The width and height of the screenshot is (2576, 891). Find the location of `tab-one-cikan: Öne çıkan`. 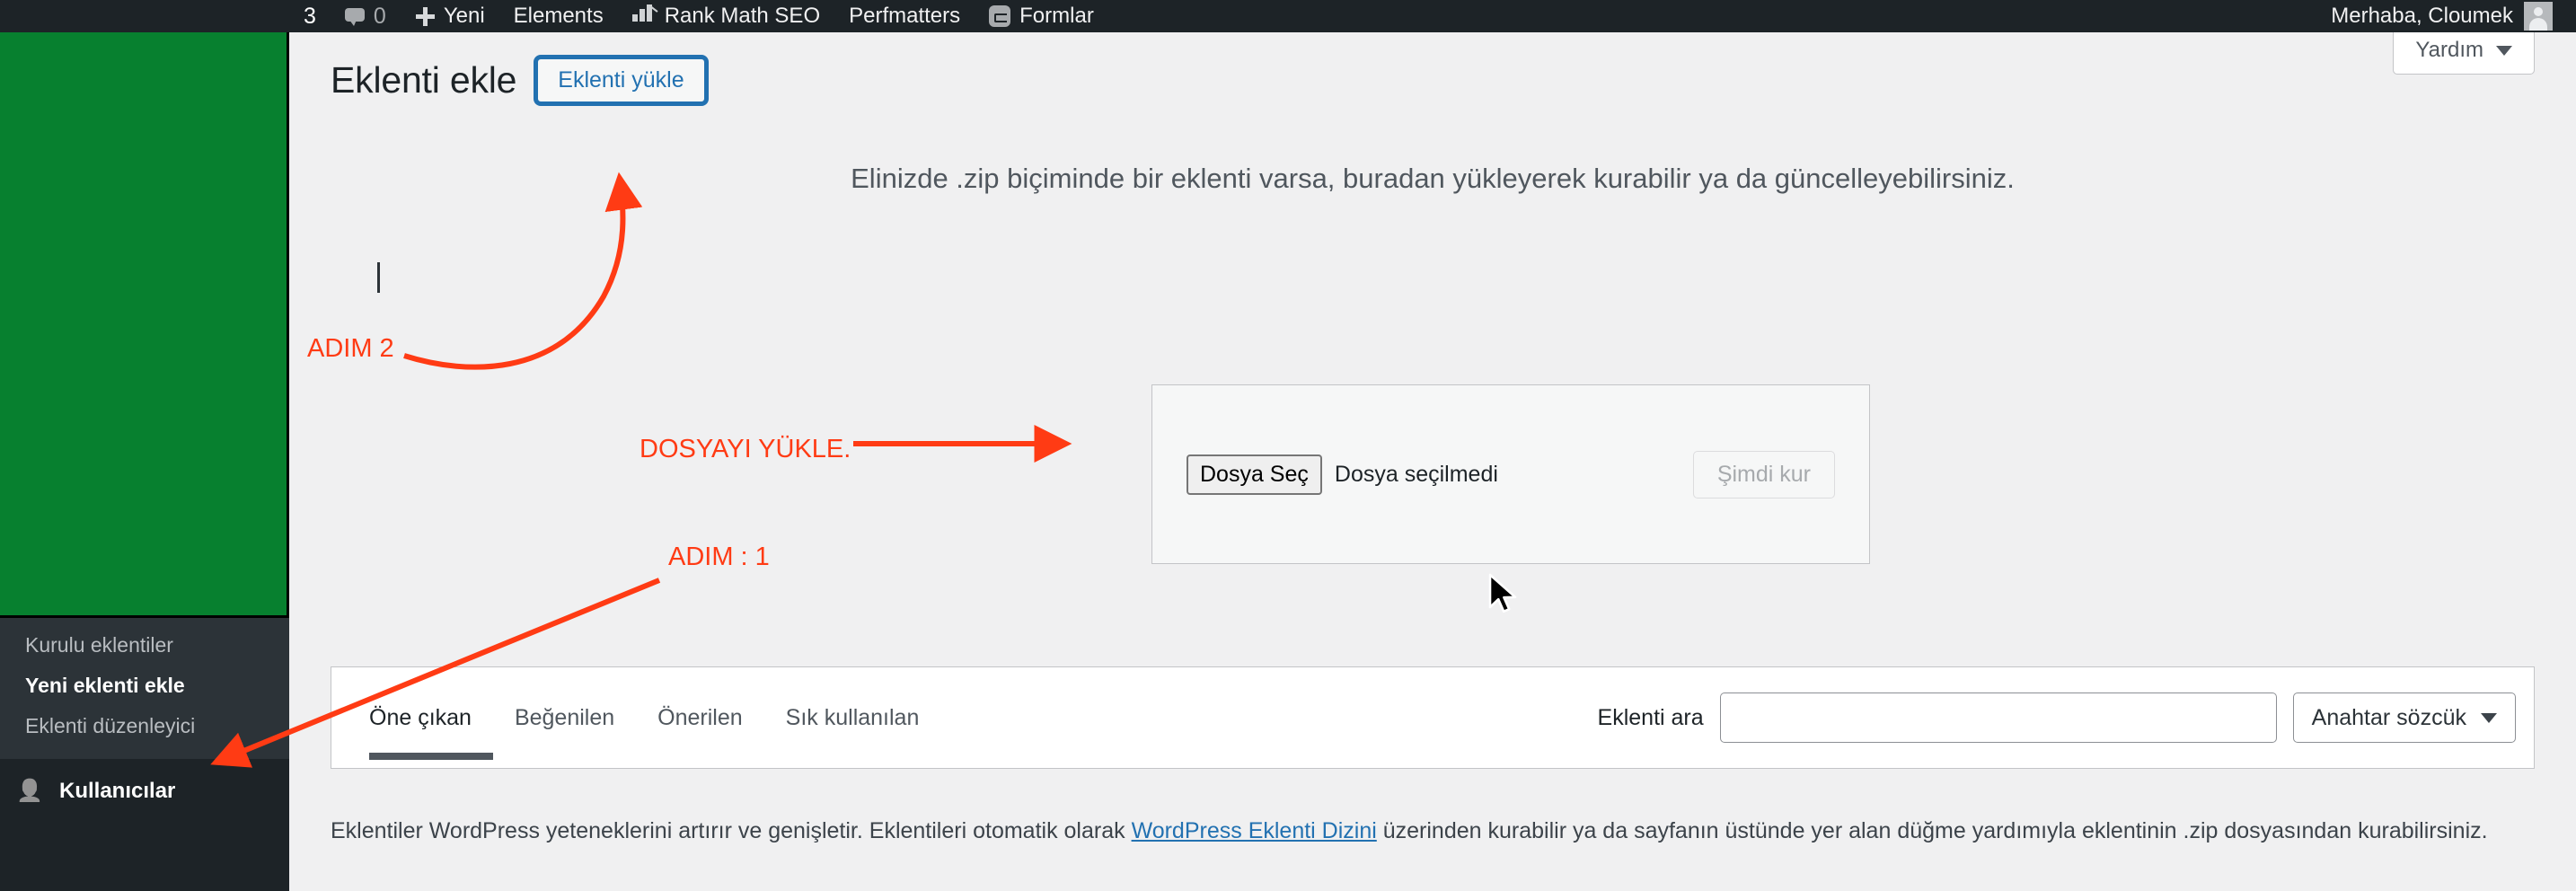

tab-one-cikan: Öne çıkan is located at coordinates (431, 717).